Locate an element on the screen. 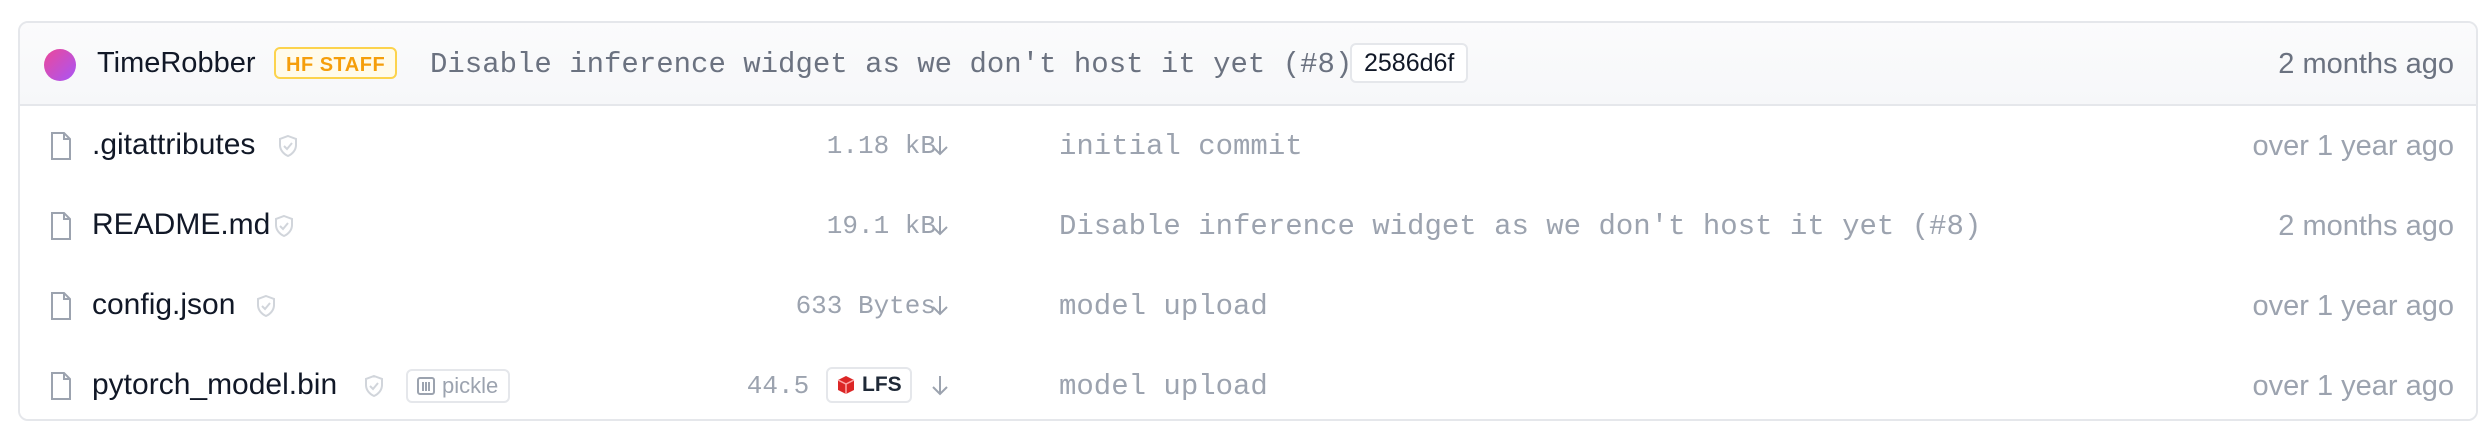 Image resolution: width=2488 pixels, height=424 pixels. file-name-link: config.json is located at coordinates (163, 305).